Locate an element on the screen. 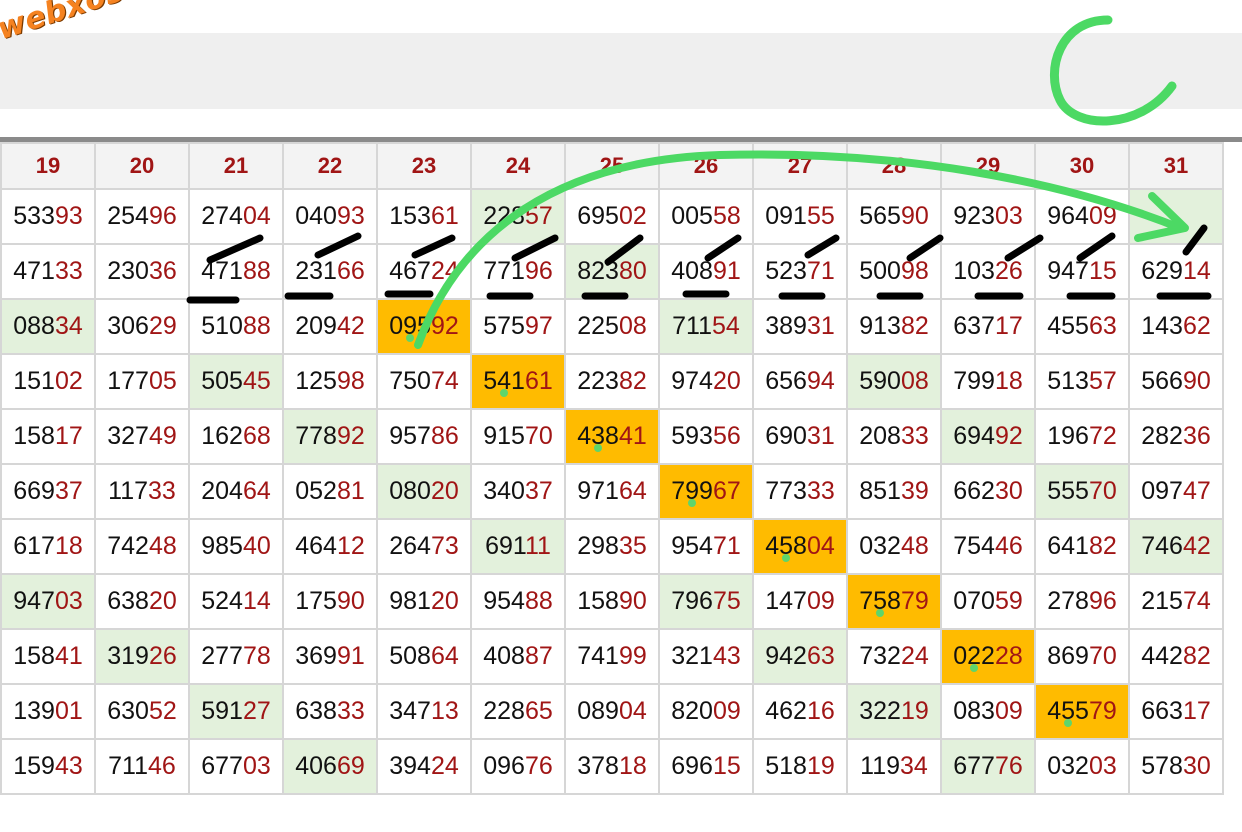 The height and width of the screenshot is (832, 1242). result-cell: 14709 is located at coordinates (800, 601).